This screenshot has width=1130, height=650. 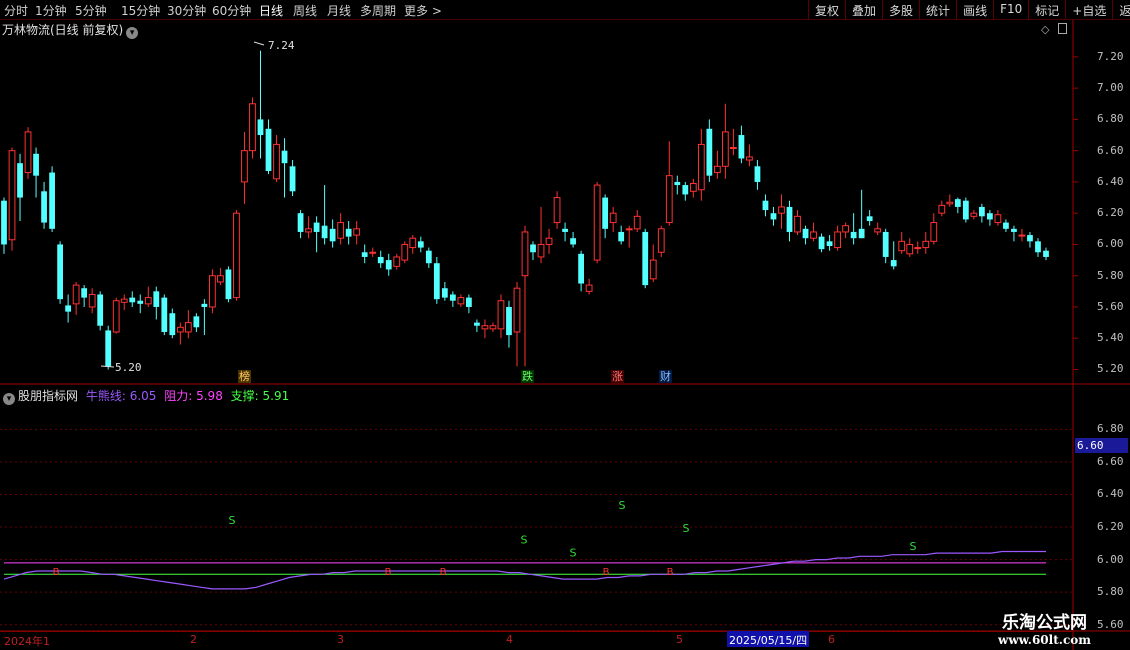 I want to click on indicator-header: ▾ 股朋指标网 牛熊线: 6.05 阻力: 5.98 支撑: 5.91, so click(x=146, y=396).